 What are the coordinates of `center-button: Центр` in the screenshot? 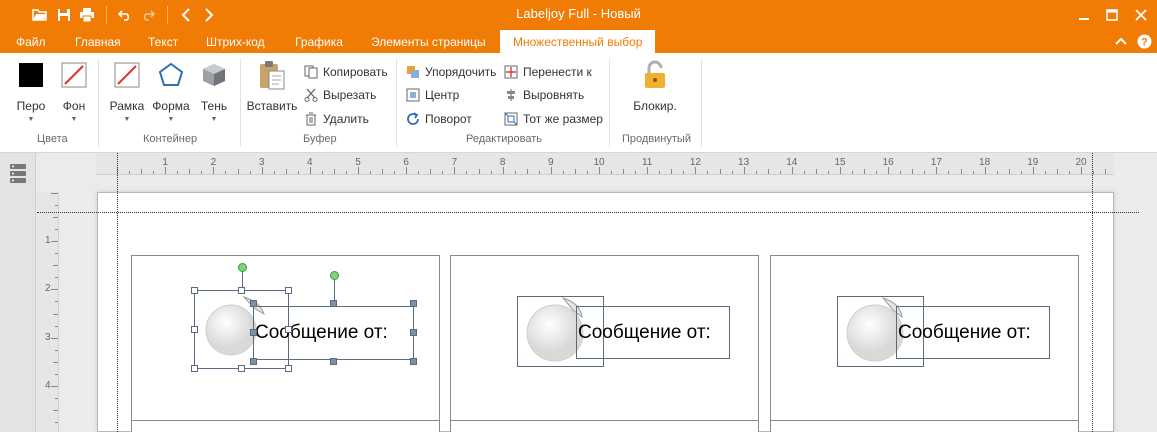 It's located at (432, 95).